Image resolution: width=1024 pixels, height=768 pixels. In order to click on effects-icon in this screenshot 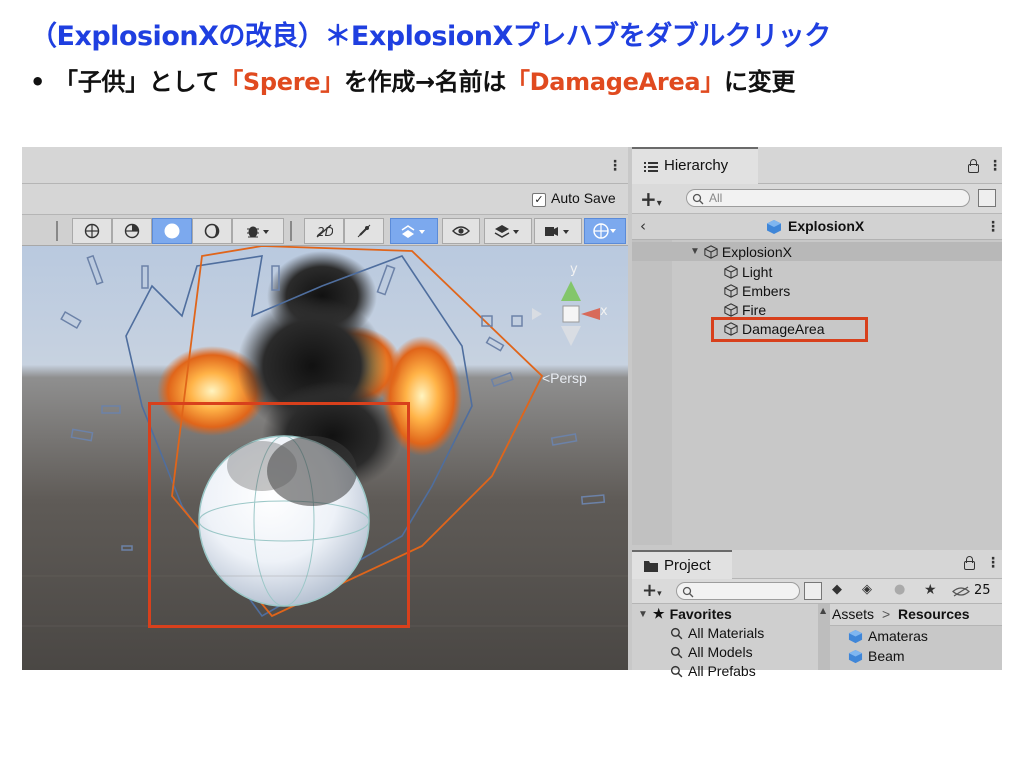, I will do `click(414, 231)`.